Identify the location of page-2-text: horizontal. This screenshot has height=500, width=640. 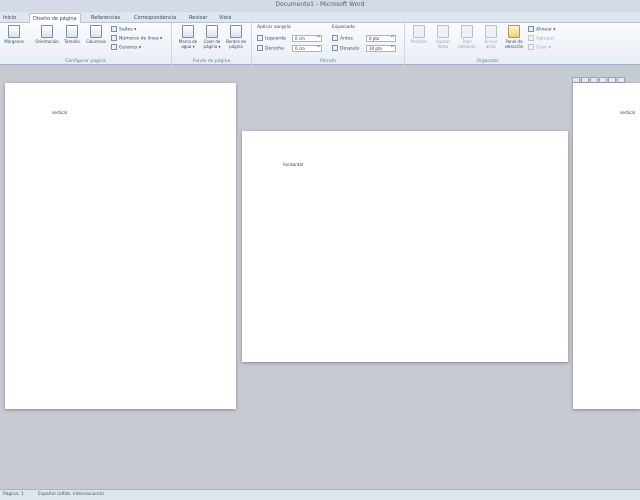
(293, 164).